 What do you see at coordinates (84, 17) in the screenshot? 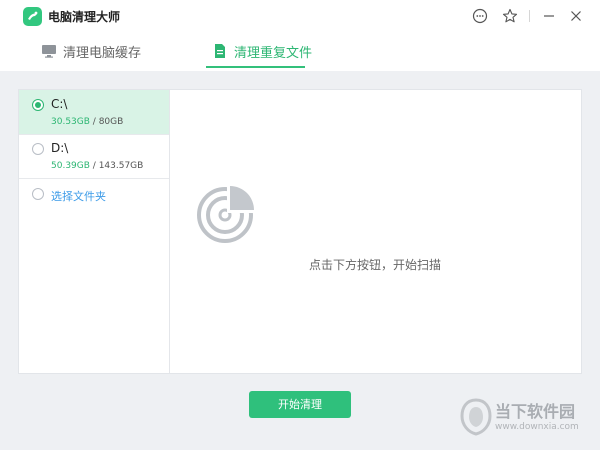
I see `app-title: 电脑清理大师` at bounding box center [84, 17].